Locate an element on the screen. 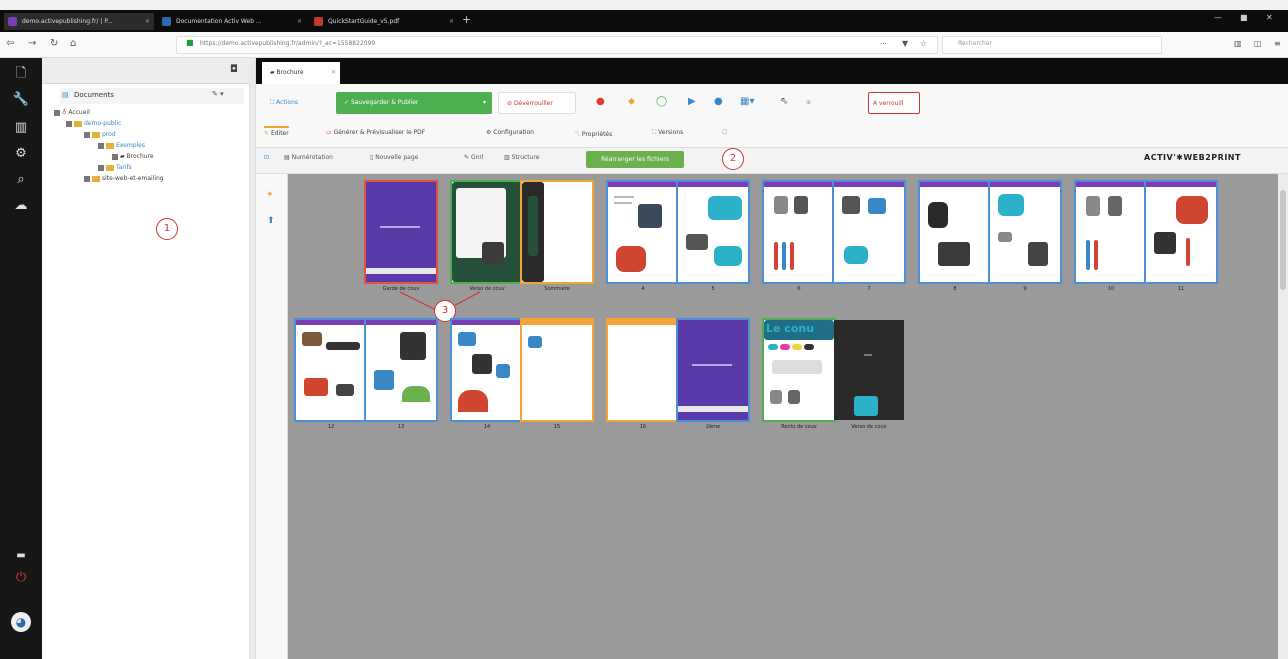  lock-status-badge: A verrouill is located at coordinates (894, 103).